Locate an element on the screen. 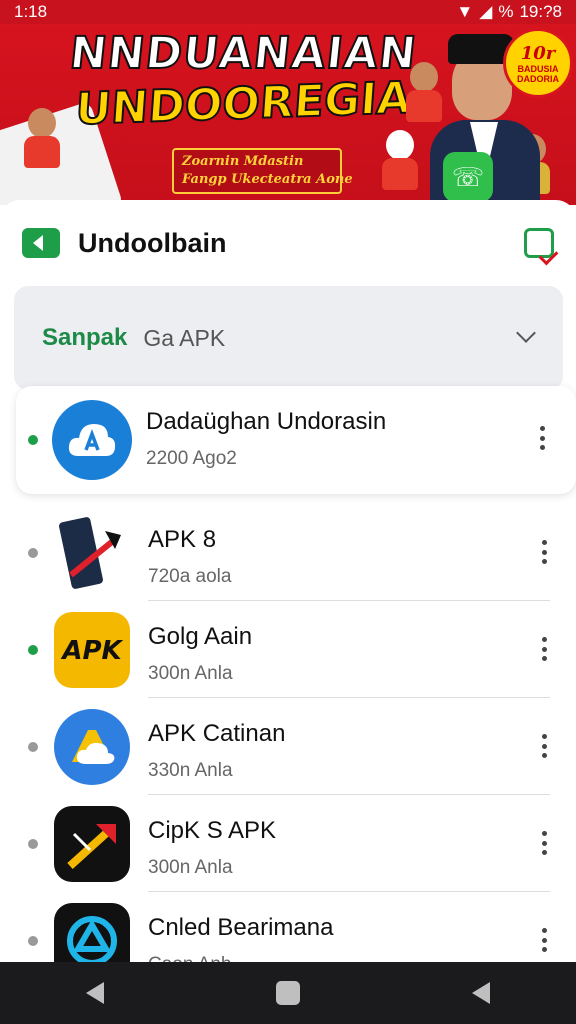 Image resolution: width=576 pixels, height=1024 pixels. app-name: APK 8 is located at coordinates (182, 539).